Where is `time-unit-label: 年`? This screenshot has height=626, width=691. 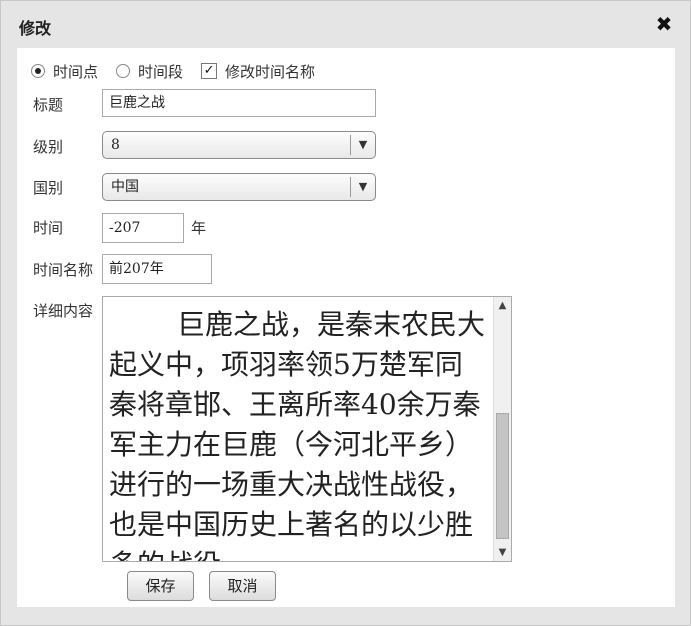 time-unit-label: 年 is located at coordinates (199, 228).